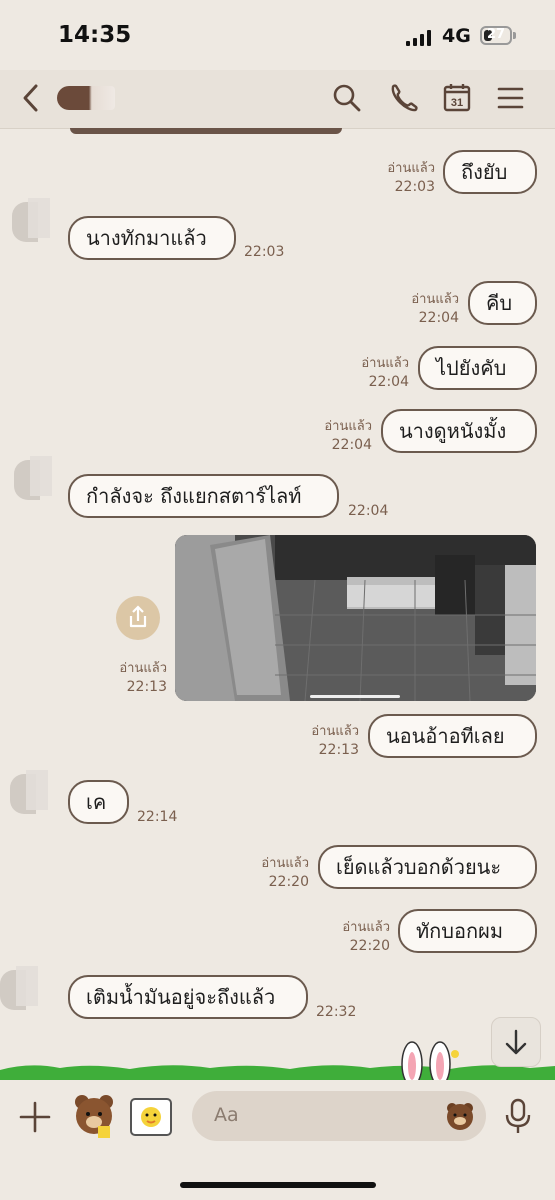 The height and width of the screenshot is (1200, 555). I want to click on share-icon, so click(138, 616).